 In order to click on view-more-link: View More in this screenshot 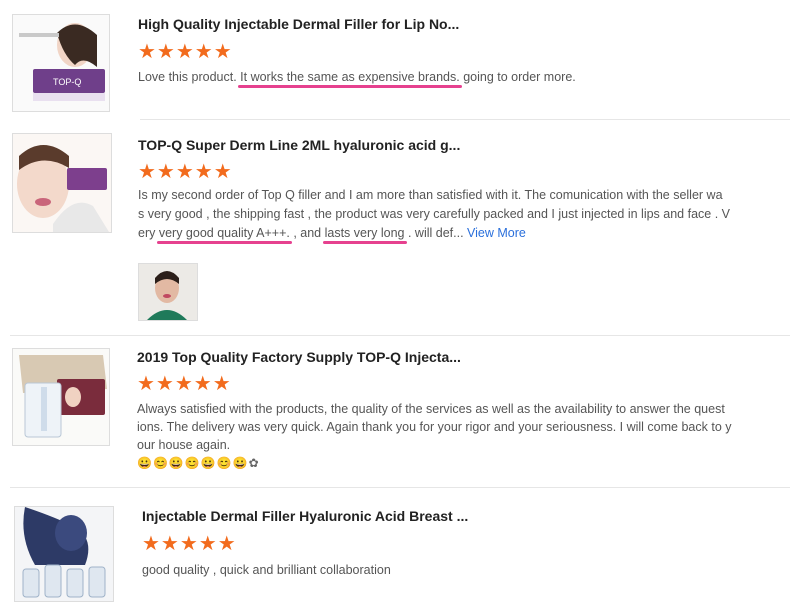, I will do `click(496, 233)`.